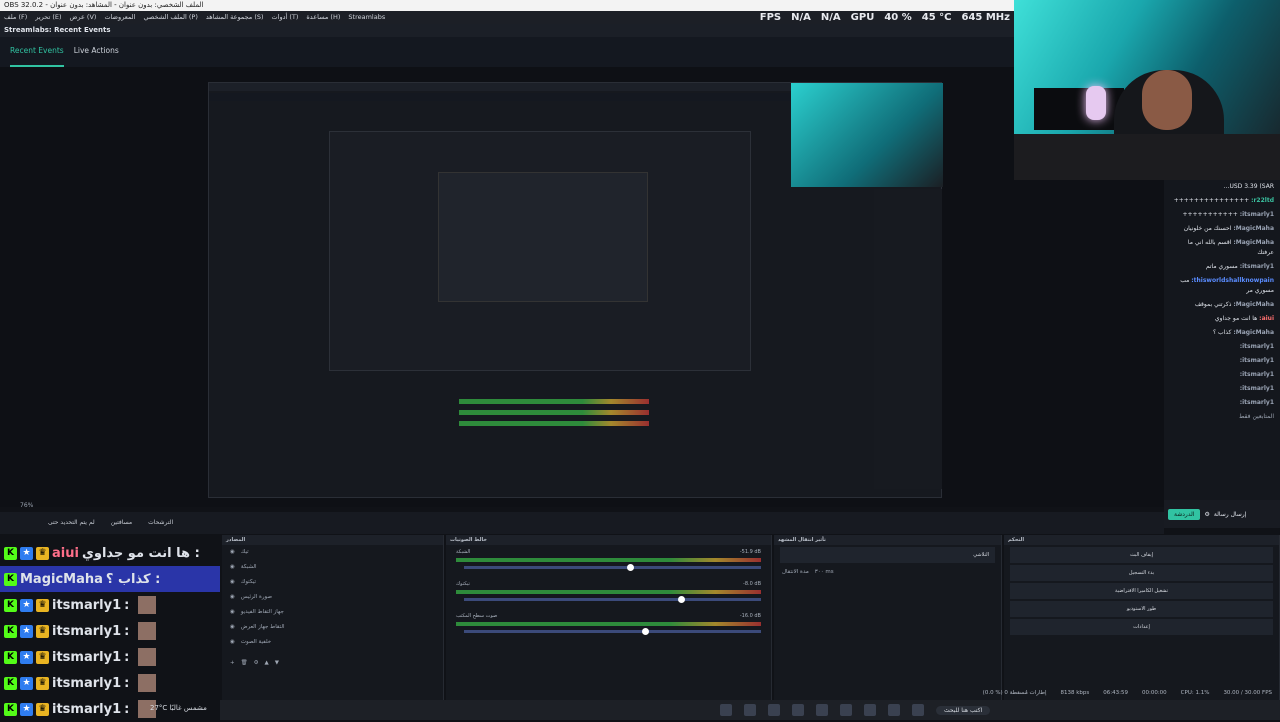 Image resolution: width=1280 pixels, height=722 pixels. Describe the element at coordinates (1206, 514) in the screenshot. I see `gear-icon: ⚙` at that location.